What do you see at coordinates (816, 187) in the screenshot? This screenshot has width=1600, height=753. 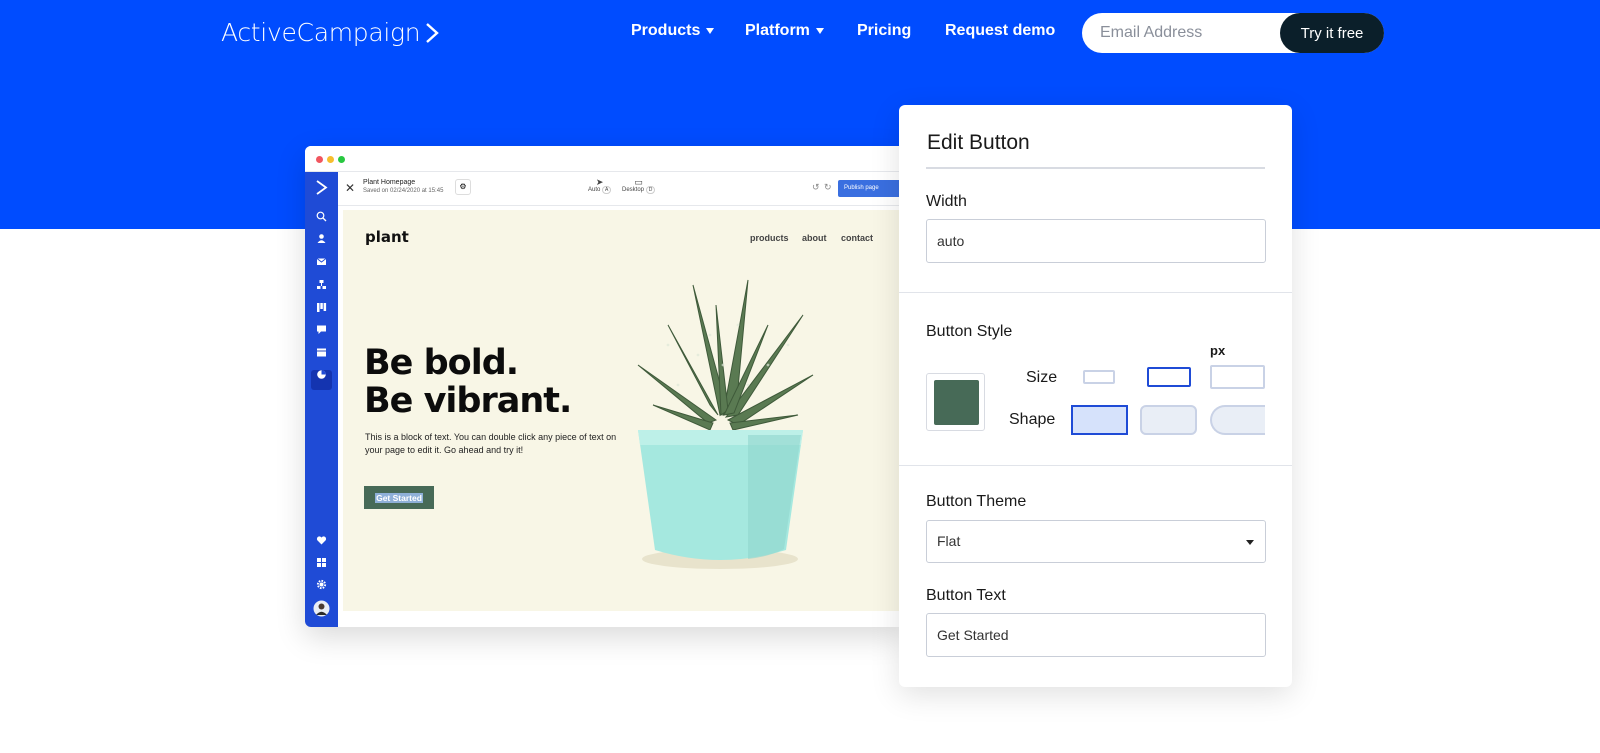 I see `undo-icon: ↺` at bounding box center [816, 187].